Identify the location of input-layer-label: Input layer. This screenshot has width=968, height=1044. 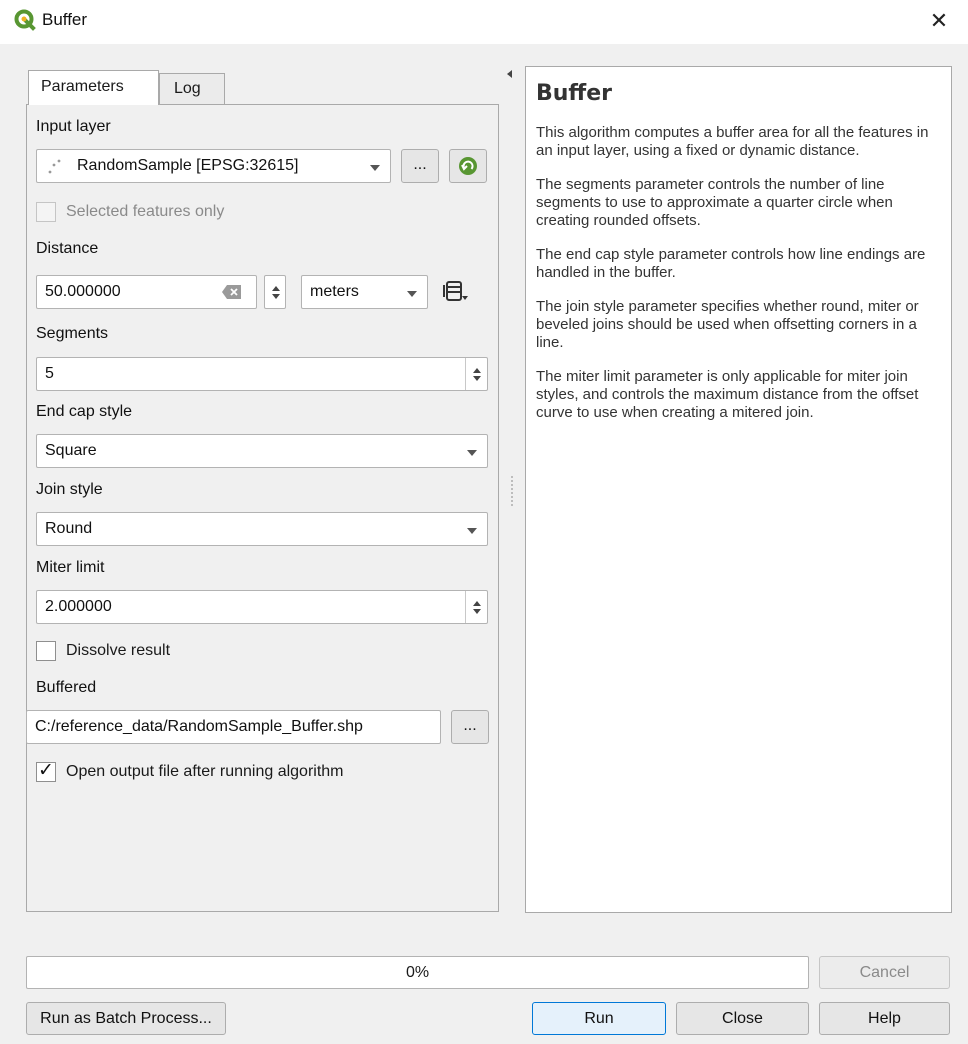
(73, 126).